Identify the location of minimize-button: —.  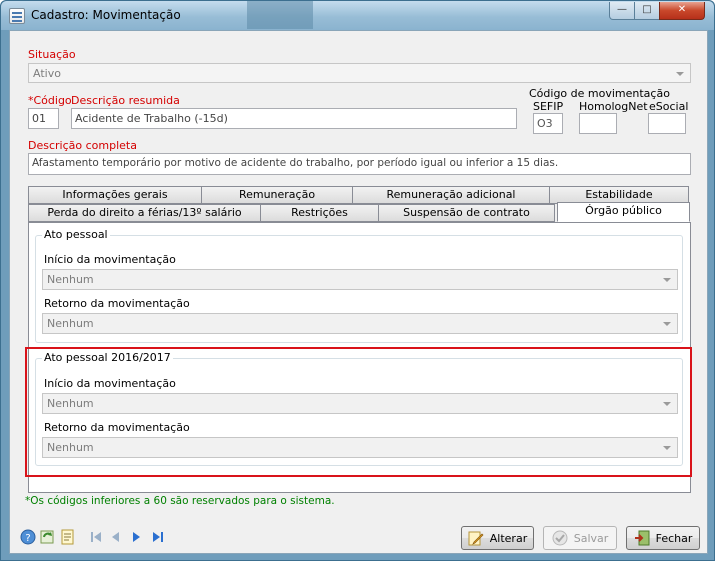
(622, 11).